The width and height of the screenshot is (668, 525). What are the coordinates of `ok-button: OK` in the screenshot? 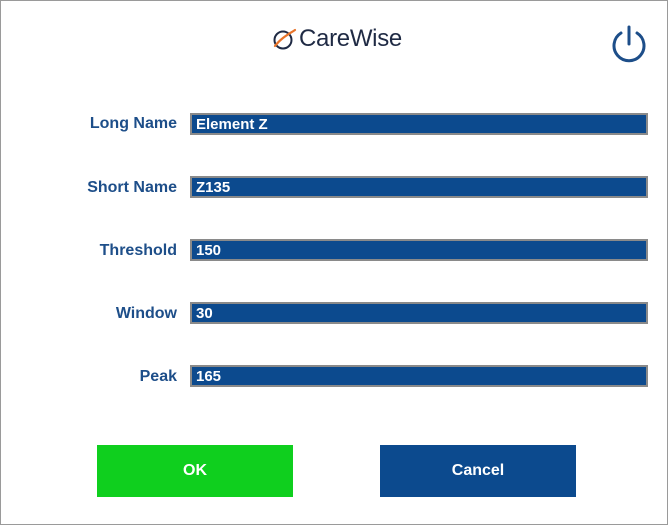 It's located at (195, 471).